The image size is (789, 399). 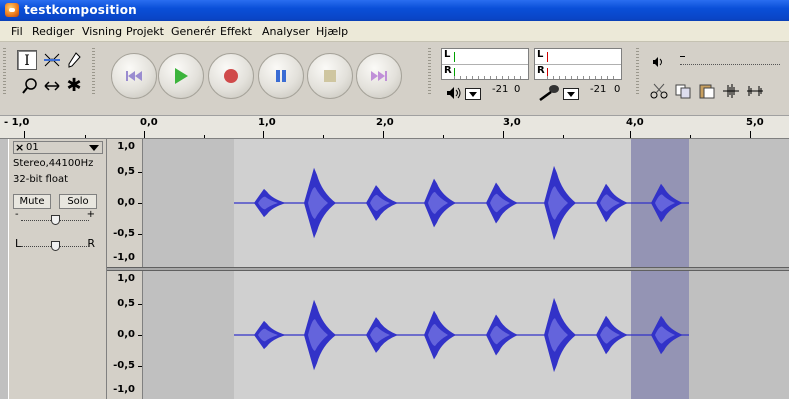 What do you see at coordinates (74, 60) in the screenshot?
I see `draw-tool-icon` at bounding box center [74, 60].